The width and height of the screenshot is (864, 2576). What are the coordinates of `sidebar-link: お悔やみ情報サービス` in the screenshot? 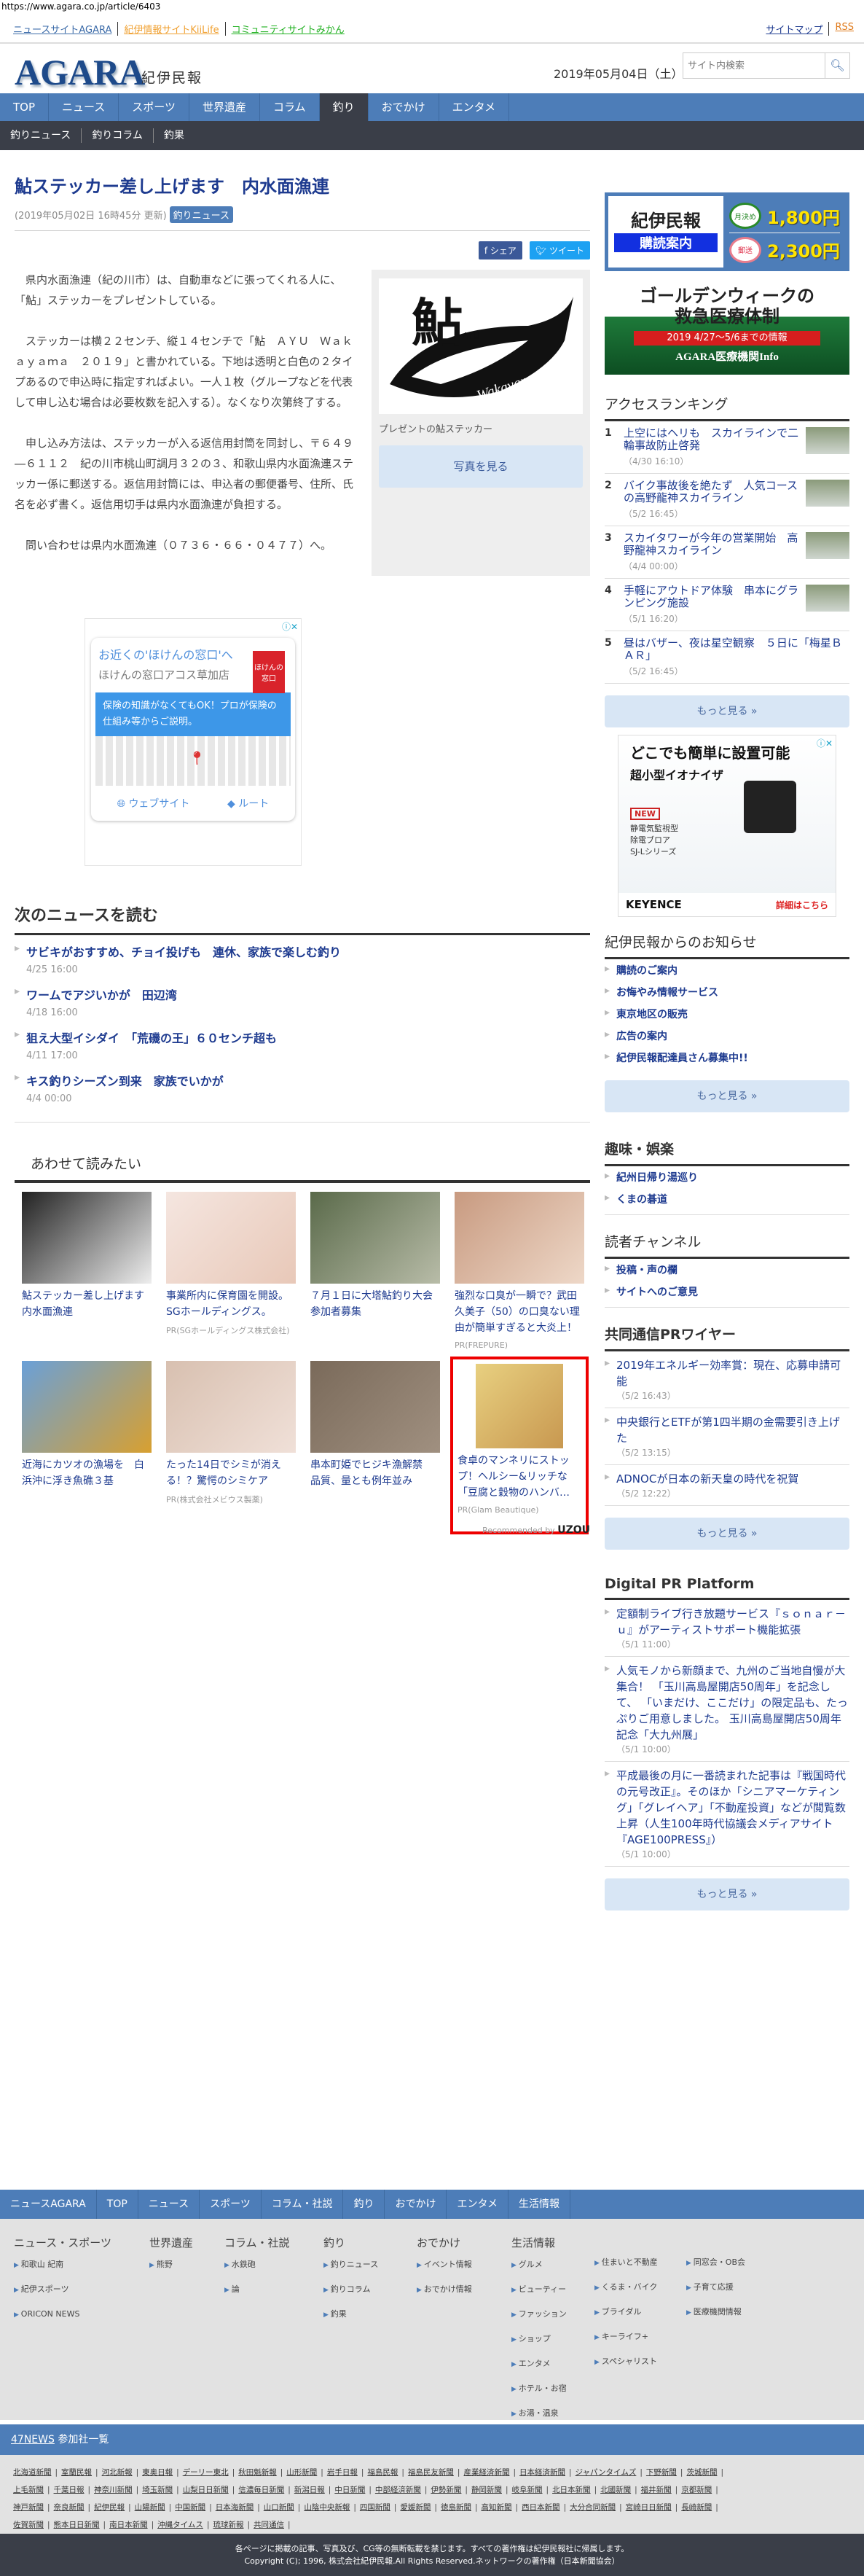 It's located at (667, 993).